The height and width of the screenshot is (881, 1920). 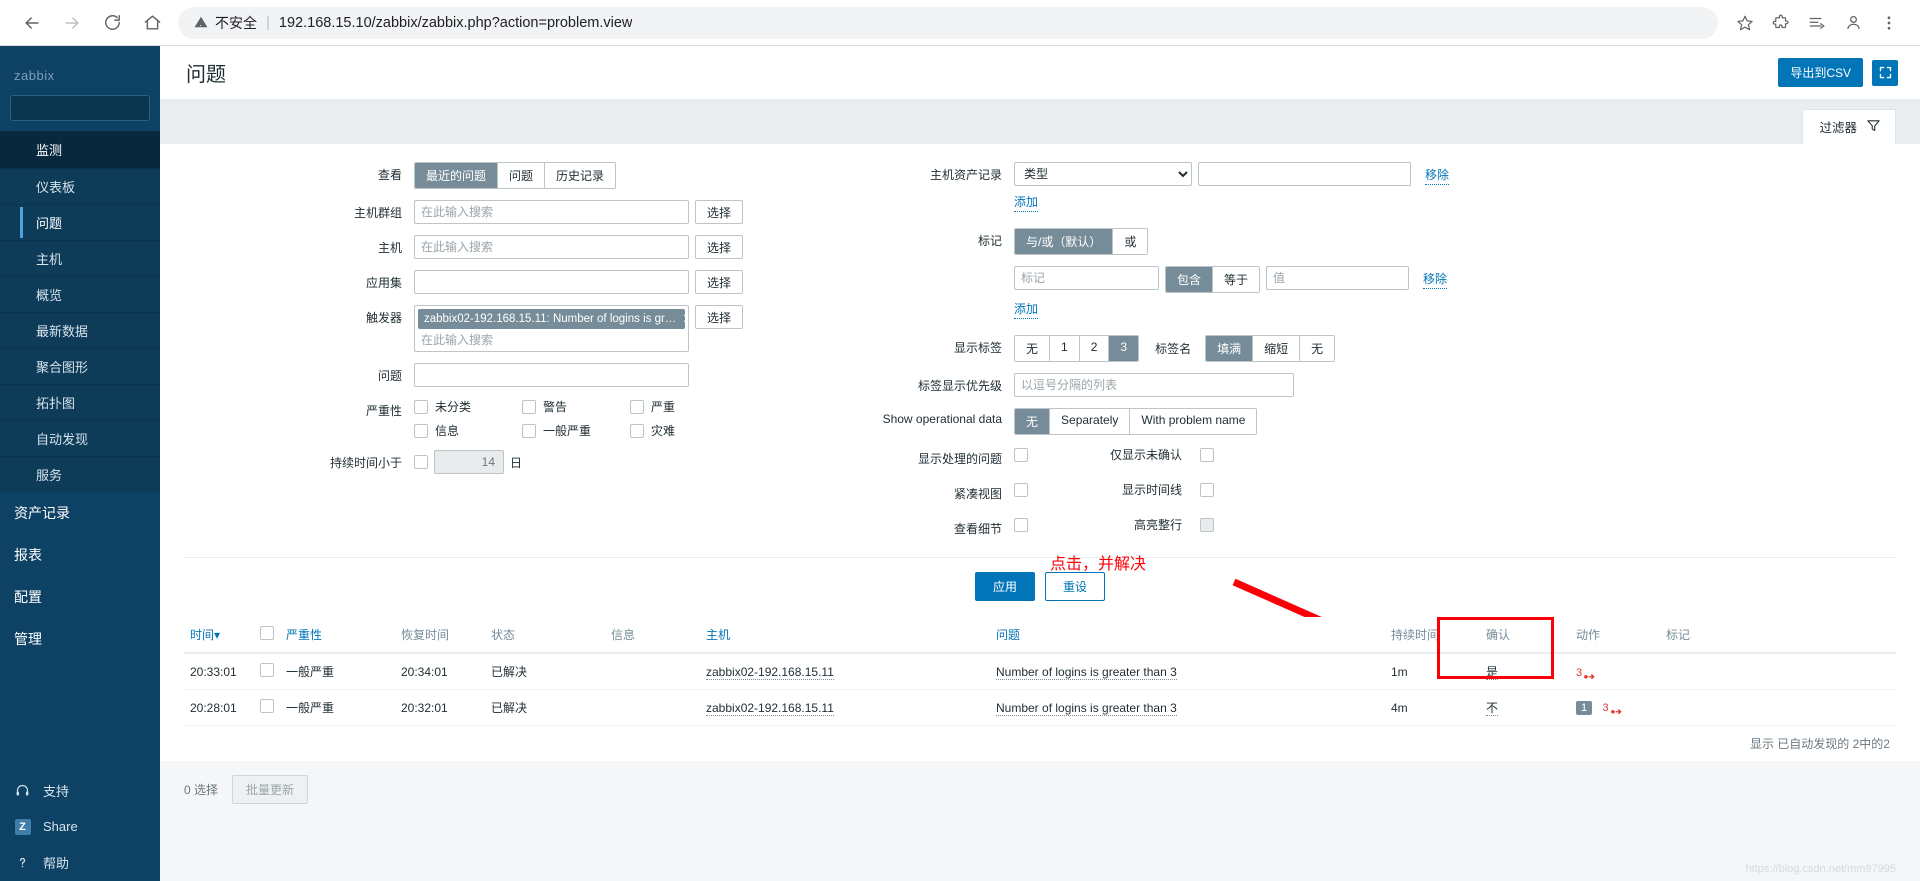 I want to click on ack-link: 是, so click(x=1492, y=672).